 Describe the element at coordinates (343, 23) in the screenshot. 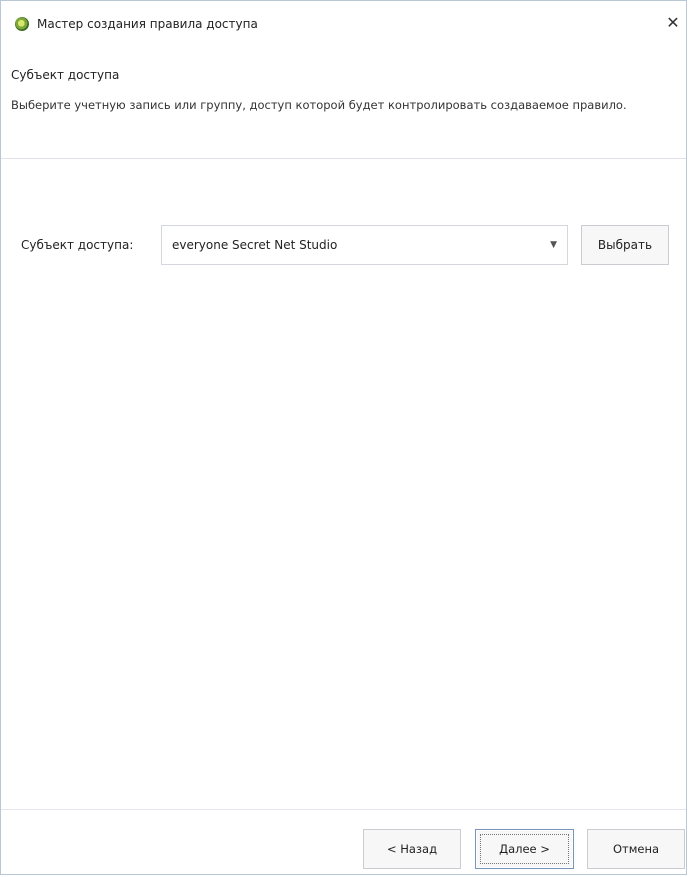

I see `title-bar: Мастер создания правила доступа ✕` at that location.